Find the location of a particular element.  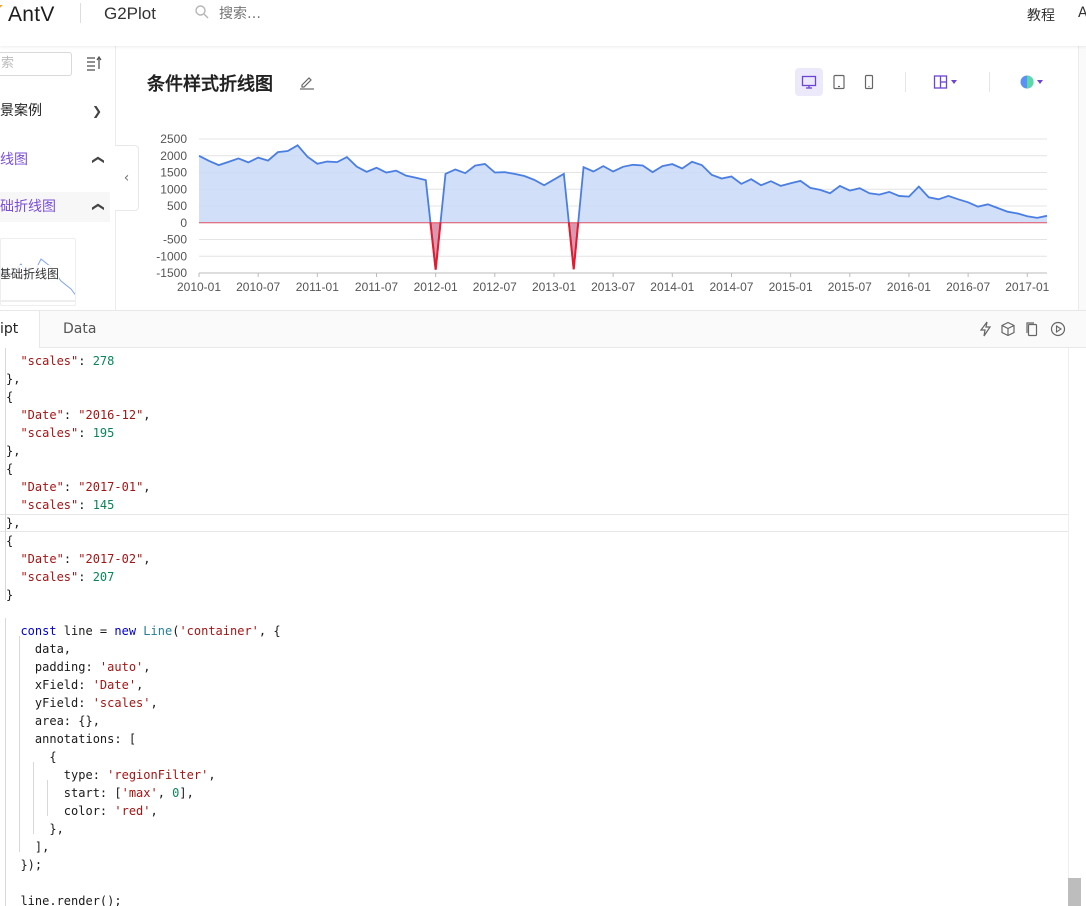

editor-tab-bar: ipt Data is located at coordinates (543, 329).